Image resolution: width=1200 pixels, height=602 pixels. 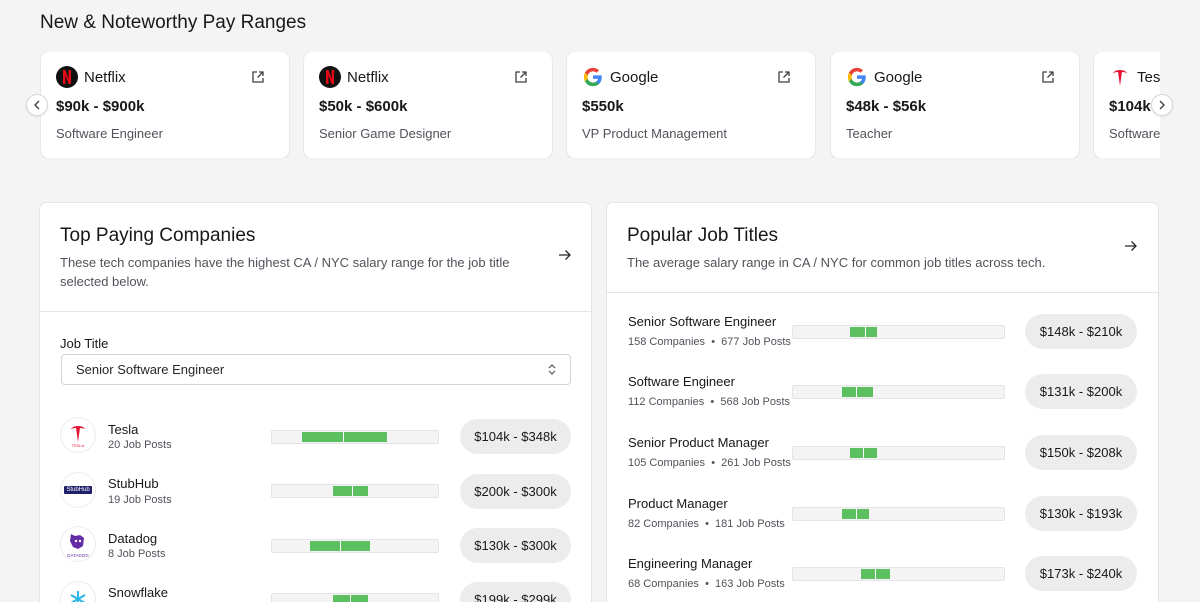 I want to click on salary-range-pill: $200k - $300k, so click(x=515, y=491).